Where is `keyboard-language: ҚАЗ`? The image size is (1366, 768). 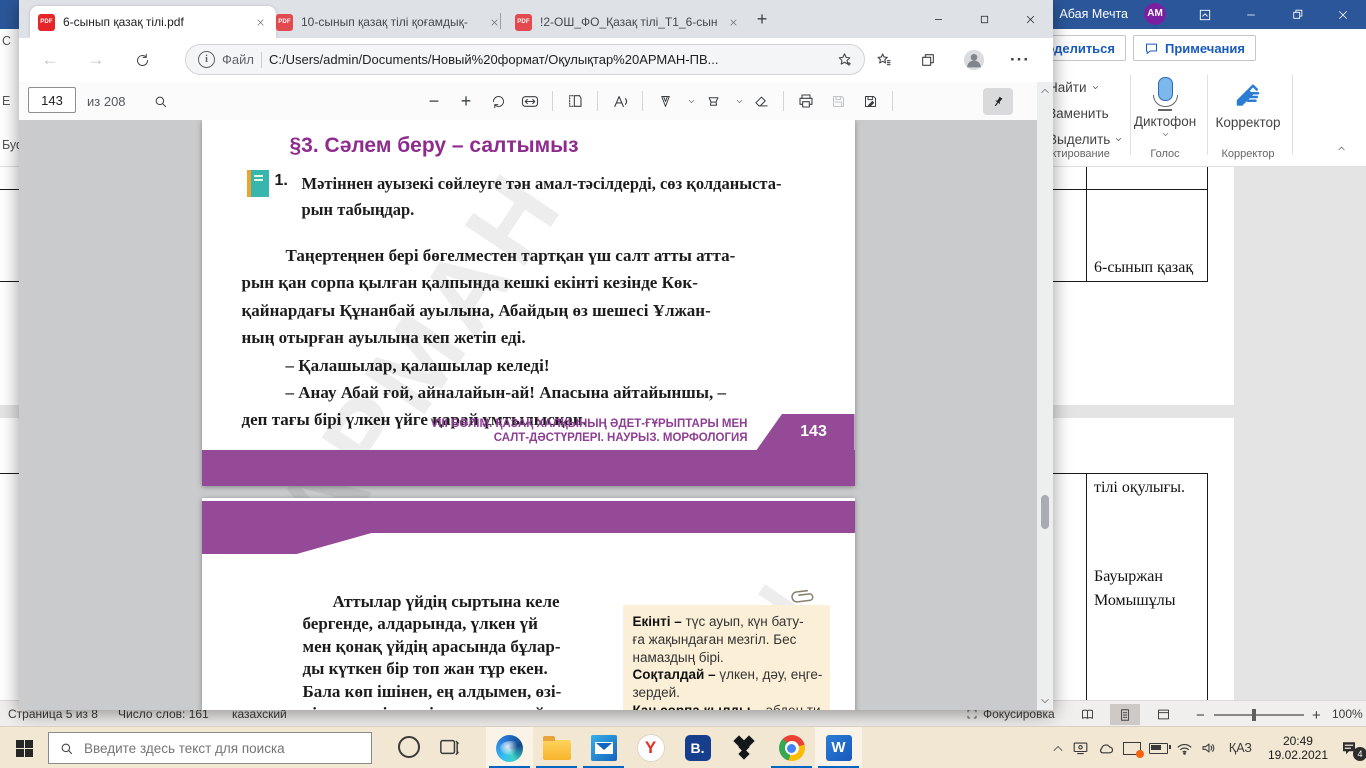 keyboard-language: ҚАЗ is located at coordinates (1240, 748).